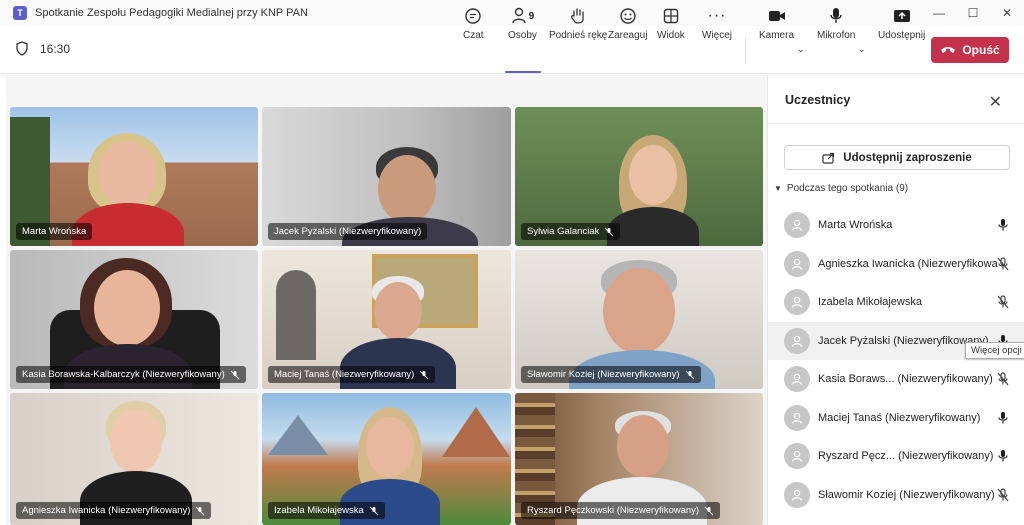 The height and width of the screenshot is (525, 1024). What do you see at coordinates (571, 231) in the screenshot?
I see `tile-name-tag: Sylwia Galanciak` at bounding box center [571, 231].